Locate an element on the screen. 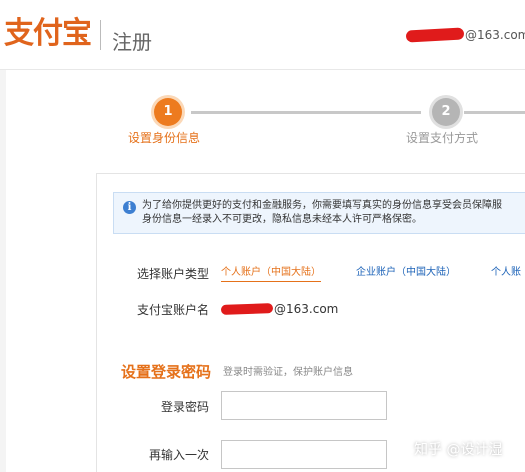 The image size is (525, 472). login-password-input is located at coordinates (304, 405).